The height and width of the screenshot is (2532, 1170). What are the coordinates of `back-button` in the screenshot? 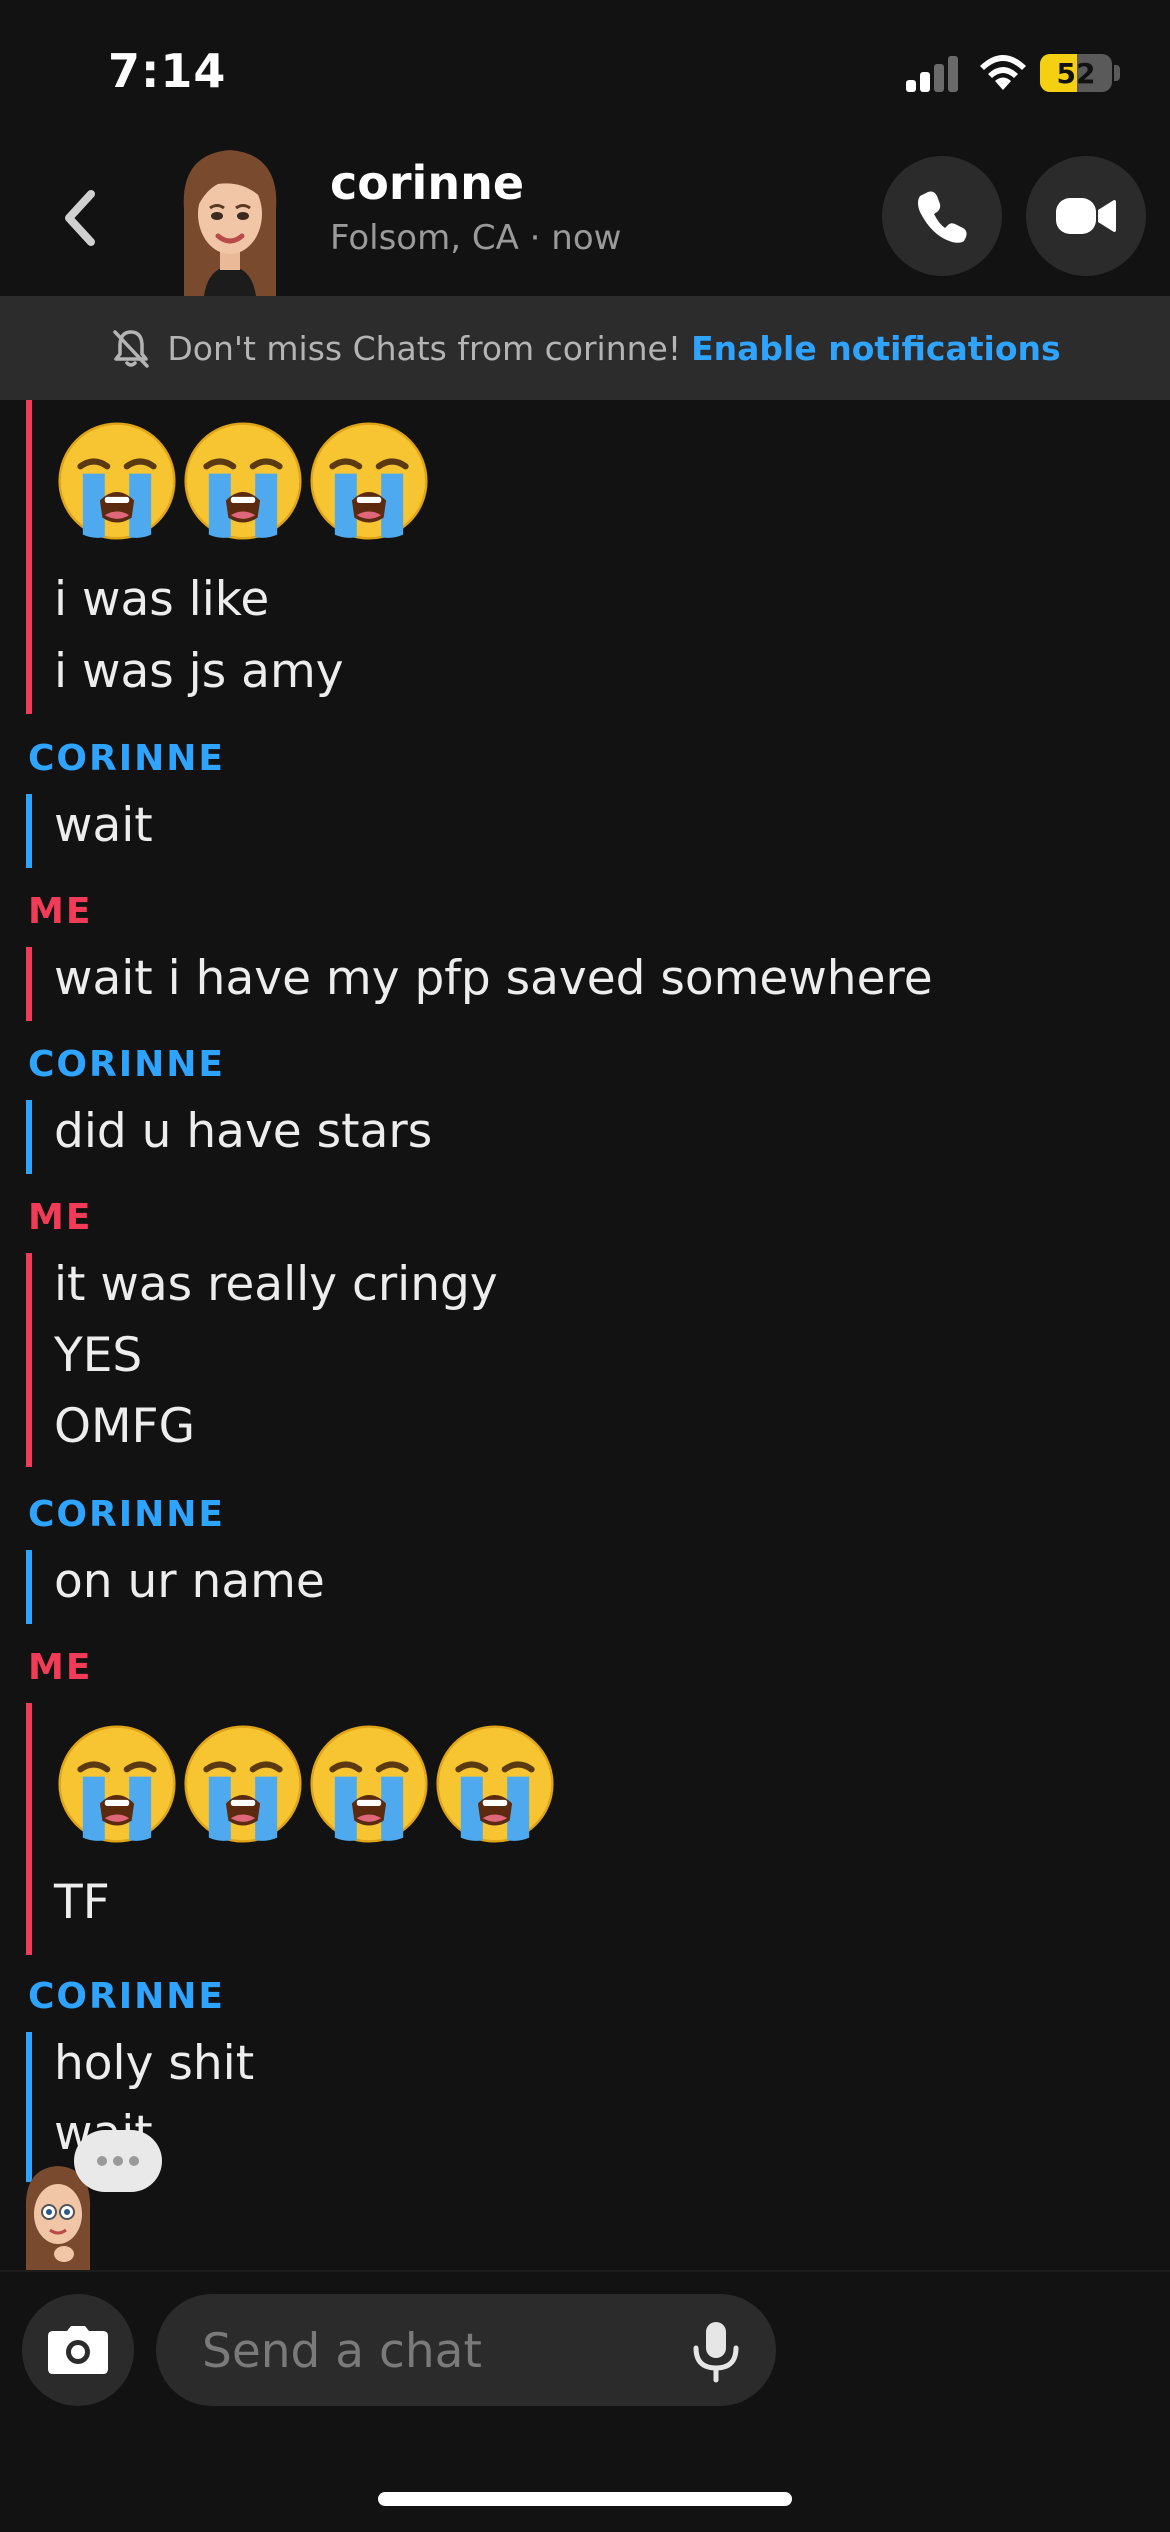 It's located at (79, 218).